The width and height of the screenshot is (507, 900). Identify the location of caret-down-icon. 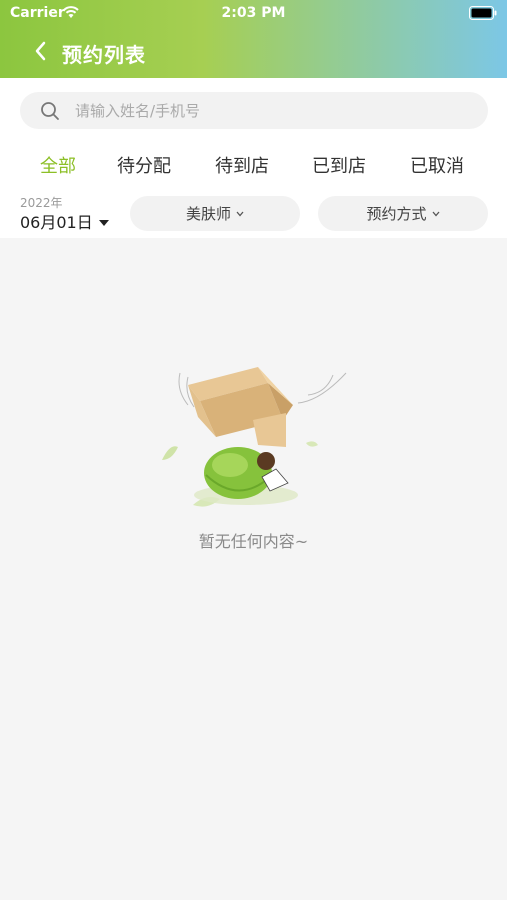
(103, 223).